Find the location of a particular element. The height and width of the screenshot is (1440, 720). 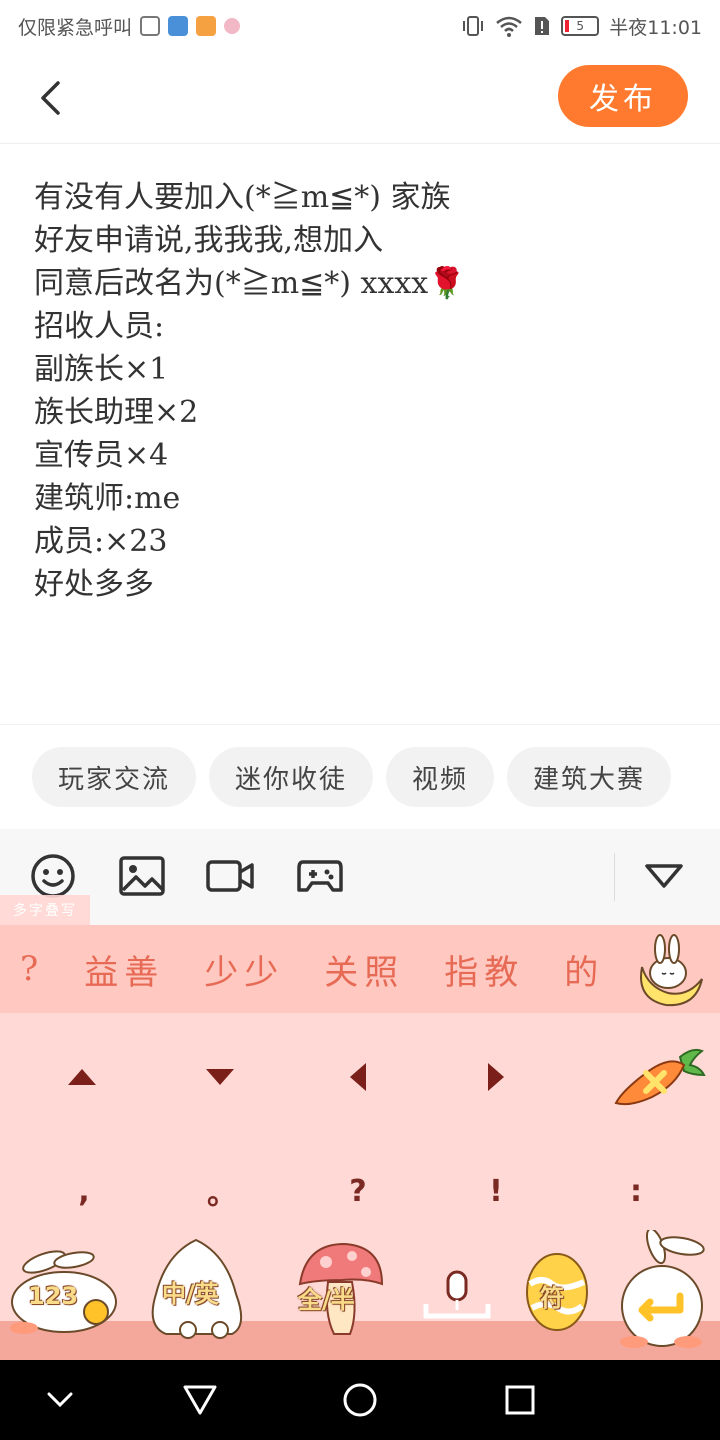

chevron-down-icon is located at coordinates (60, 1400).